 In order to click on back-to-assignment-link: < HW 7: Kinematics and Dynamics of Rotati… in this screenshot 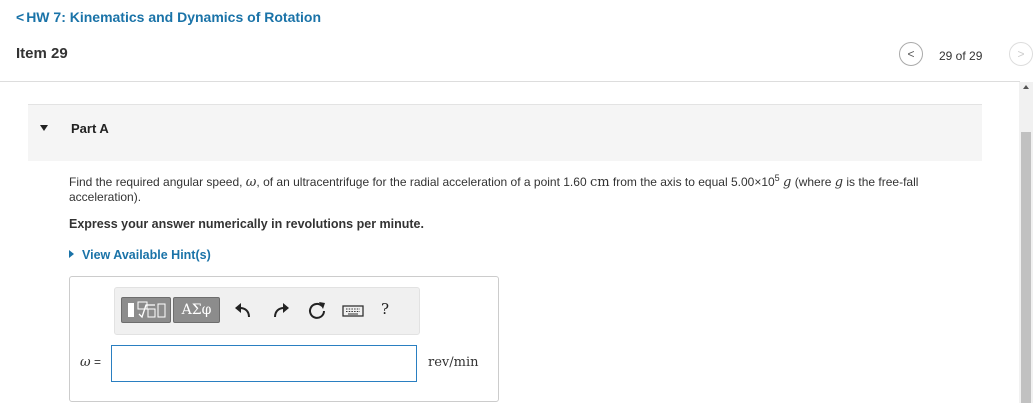, I will do `click(168, 17)`.